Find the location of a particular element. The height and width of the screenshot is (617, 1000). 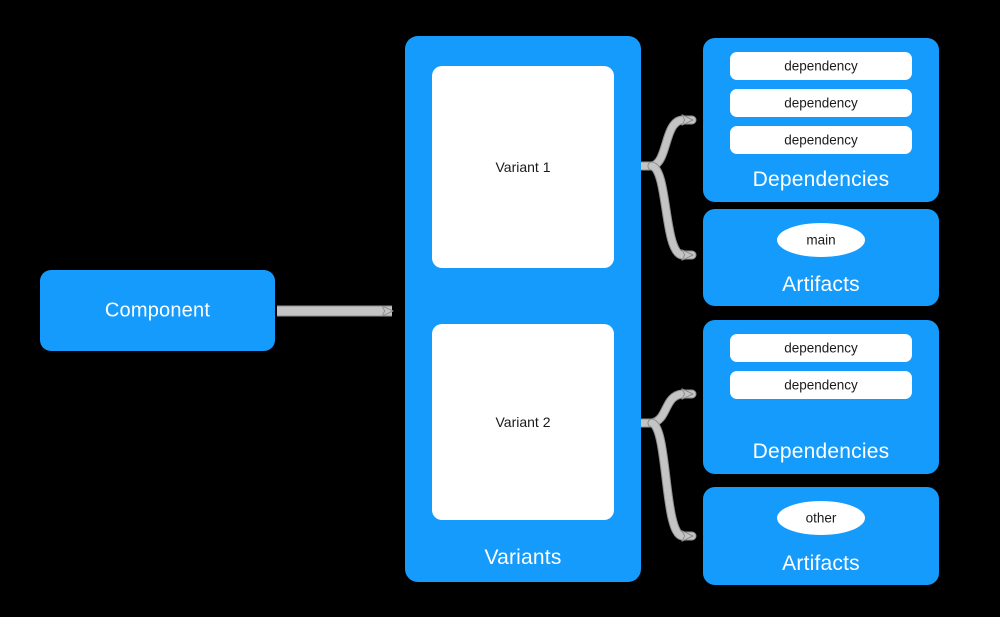

variant-2-box: Variant 2 is located at coordinates (523, 422).